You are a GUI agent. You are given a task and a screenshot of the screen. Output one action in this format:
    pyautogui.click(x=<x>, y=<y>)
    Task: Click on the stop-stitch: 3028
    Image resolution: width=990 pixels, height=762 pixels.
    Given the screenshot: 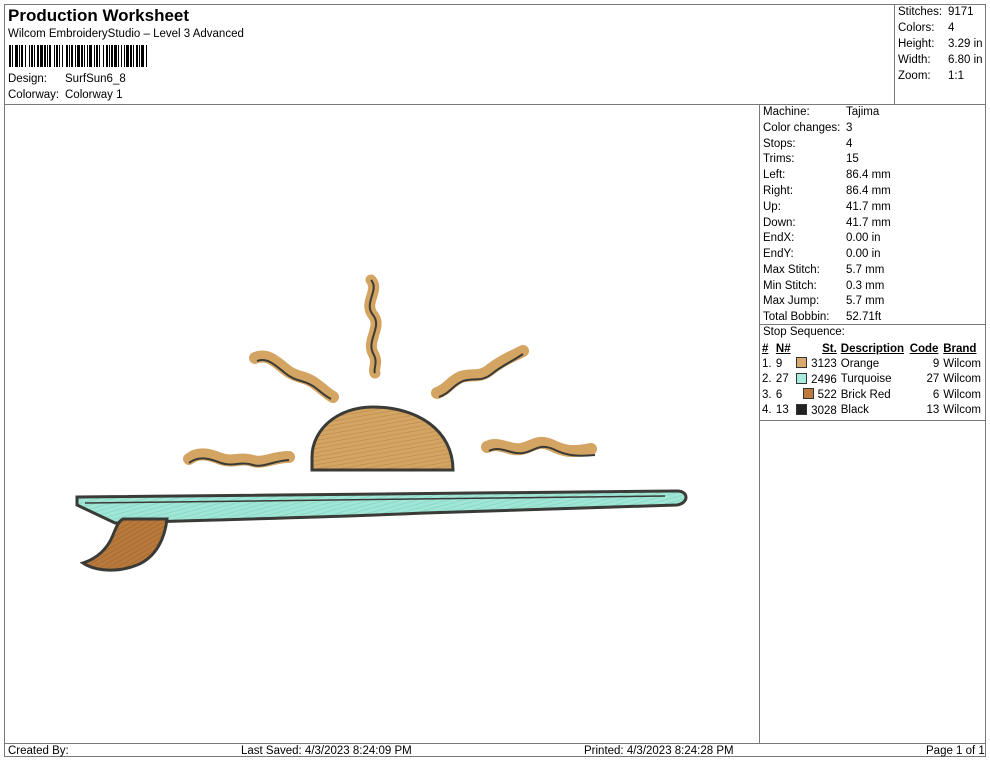 What is the action you would take?
    pyautogui.click(x=816, y=411)
    